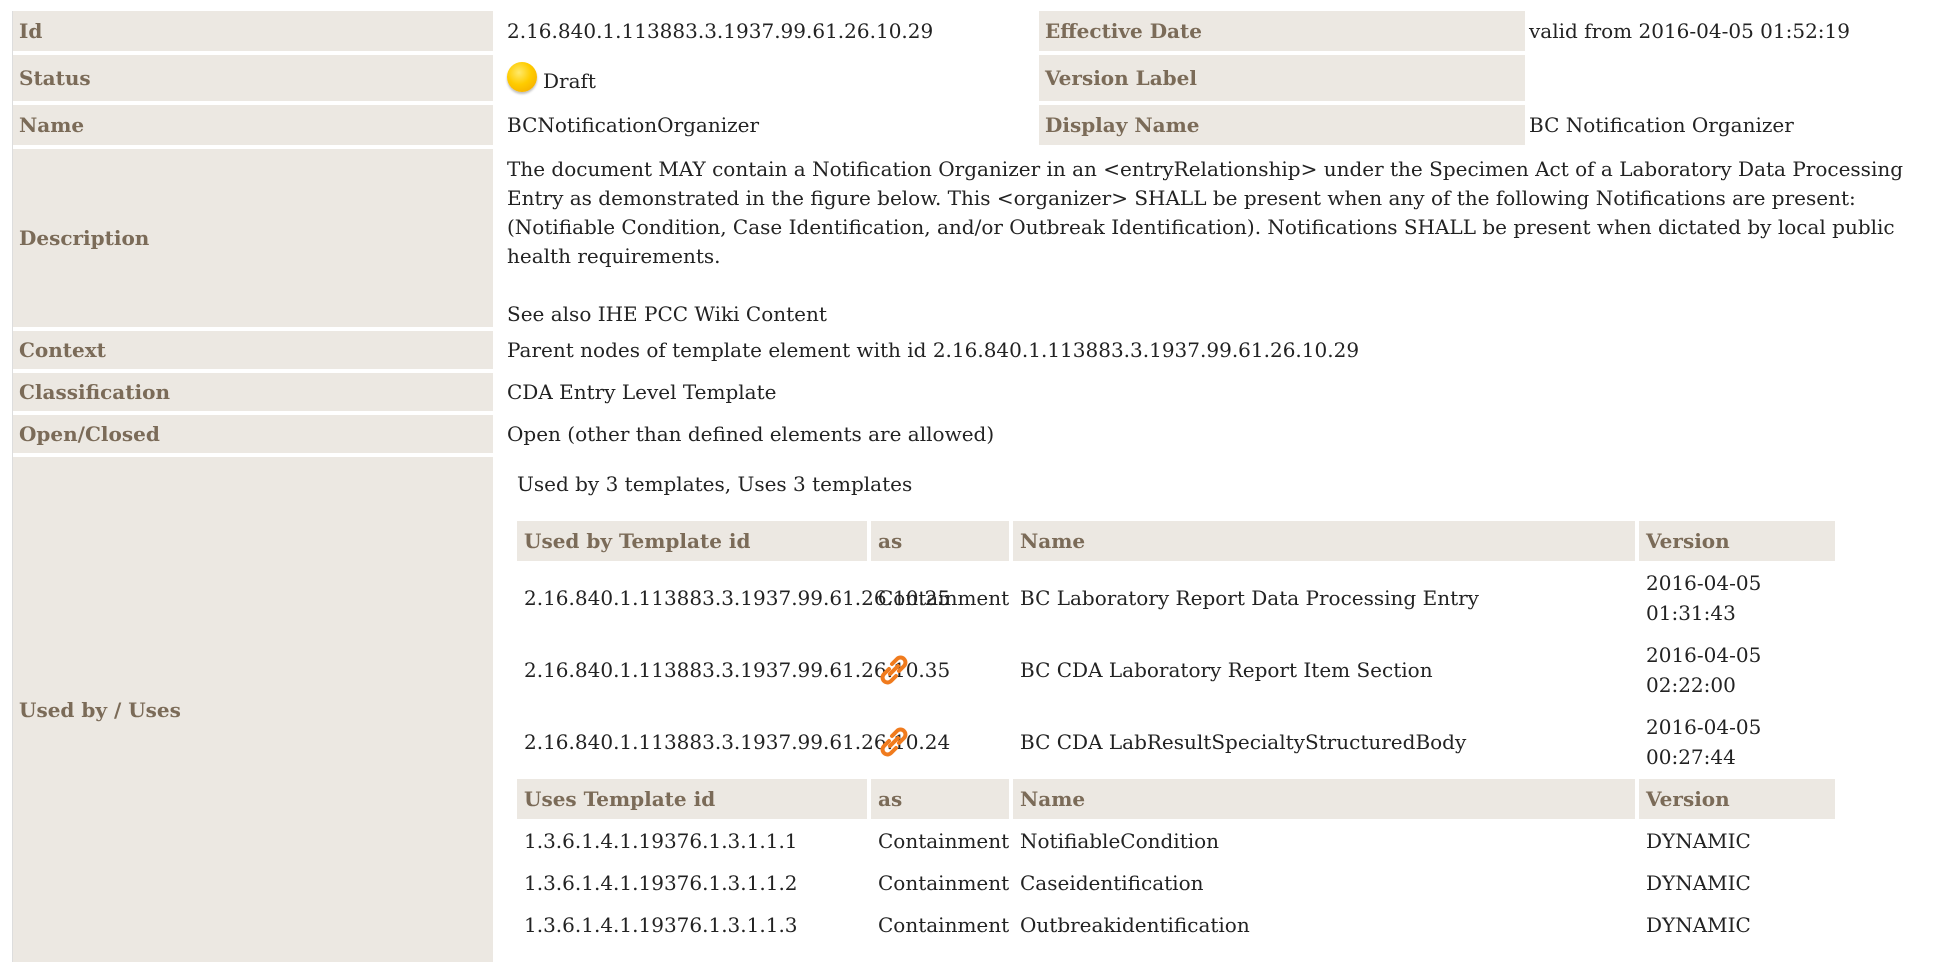  What do you see at coordinates (253, 78) in the screenshot?
I see `status-label: Status` at bounding box center [253, 78].